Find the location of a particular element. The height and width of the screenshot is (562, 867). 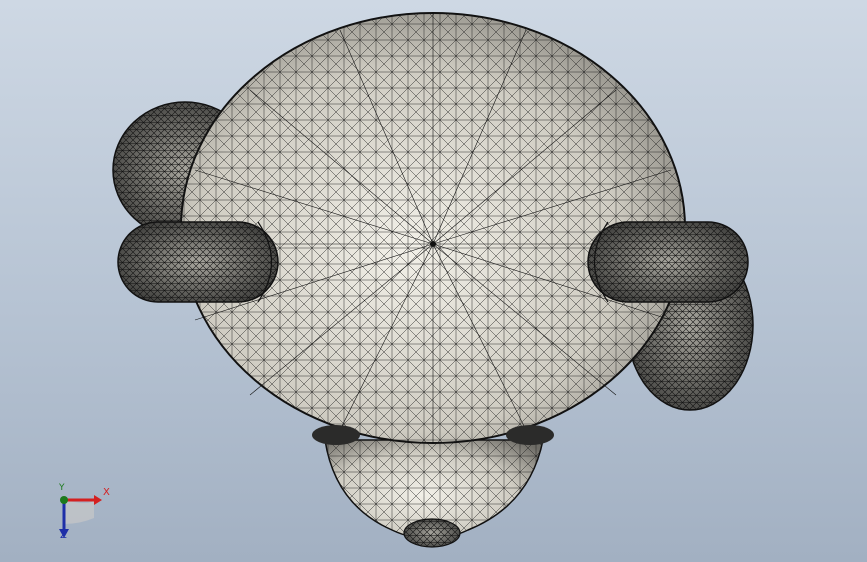

orientation-triad: X Y Z is located at coordinates (80, 513).